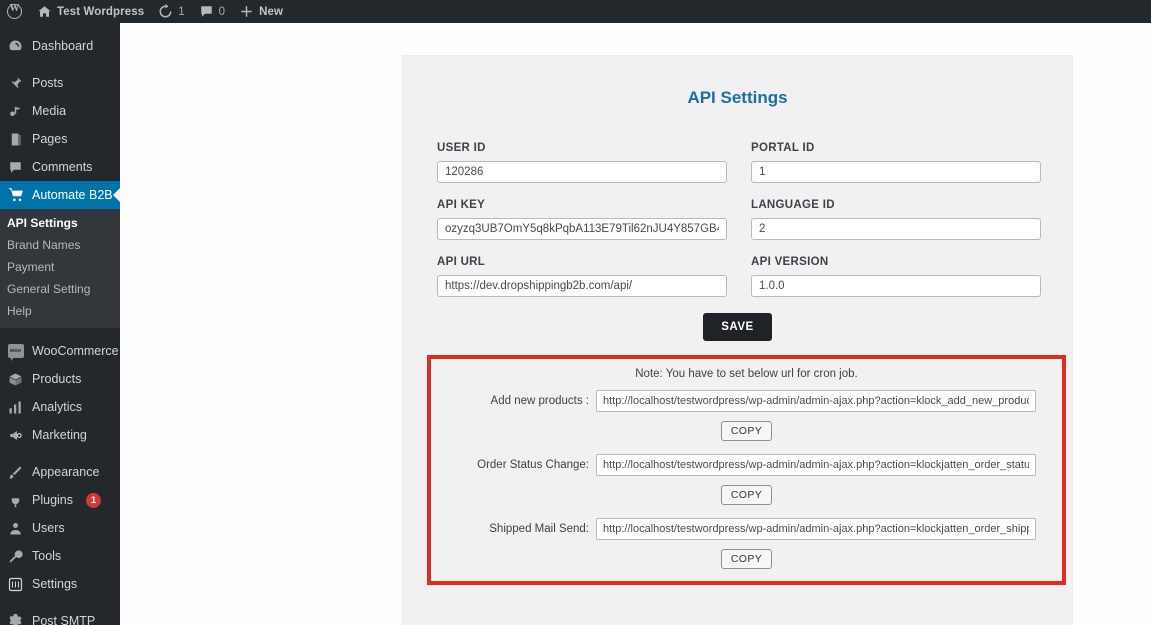 The image size is (1151, 625). Describe the element at coordinates (15, 379) in the screenshot. I see `box-icon` at that location.